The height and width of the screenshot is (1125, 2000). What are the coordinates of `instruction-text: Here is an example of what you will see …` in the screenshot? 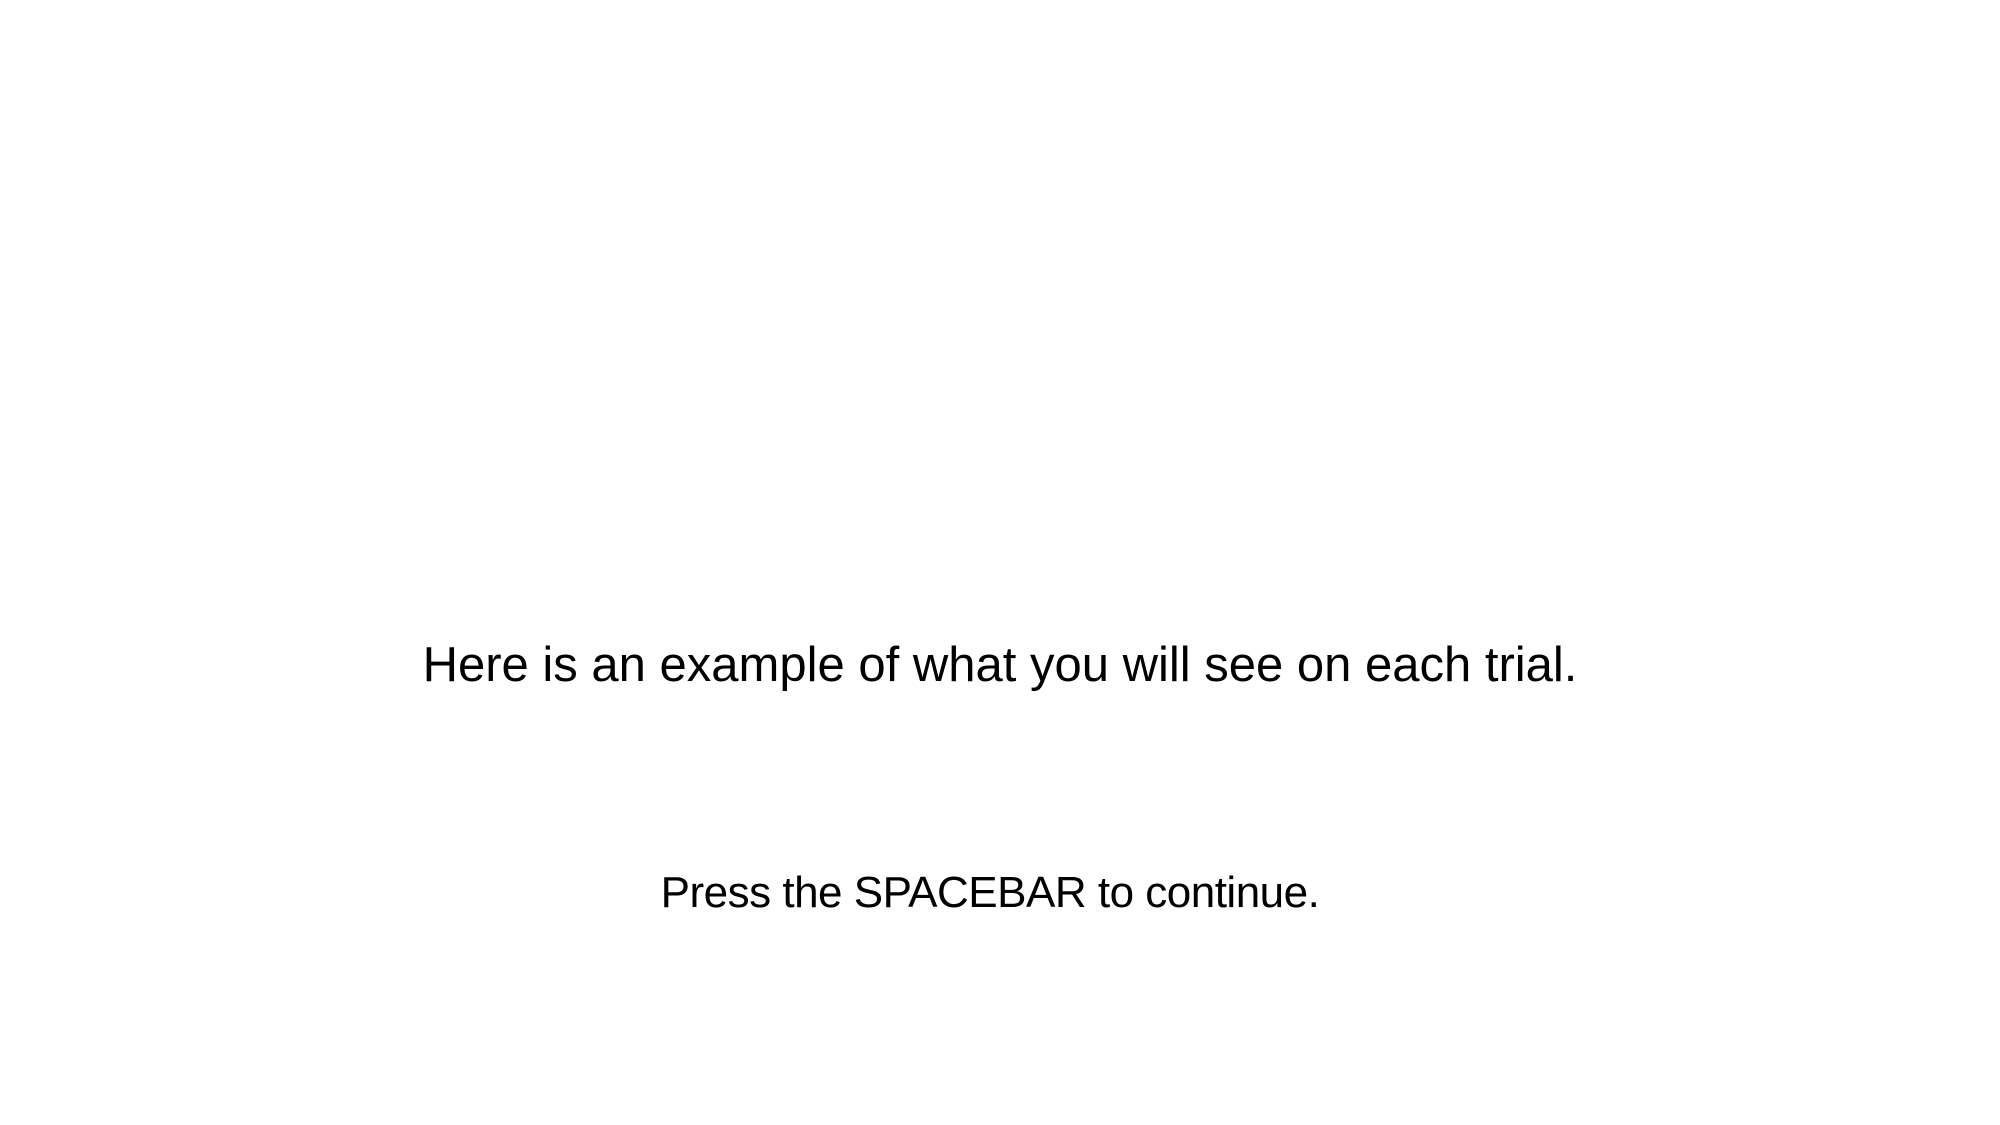 It's located at (1000, 665).